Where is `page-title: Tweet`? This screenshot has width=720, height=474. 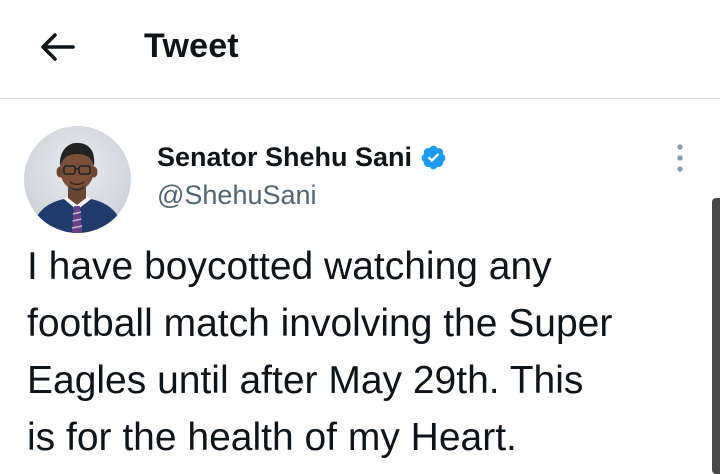
page-title: Tweet is located at coordinates (191, 46).